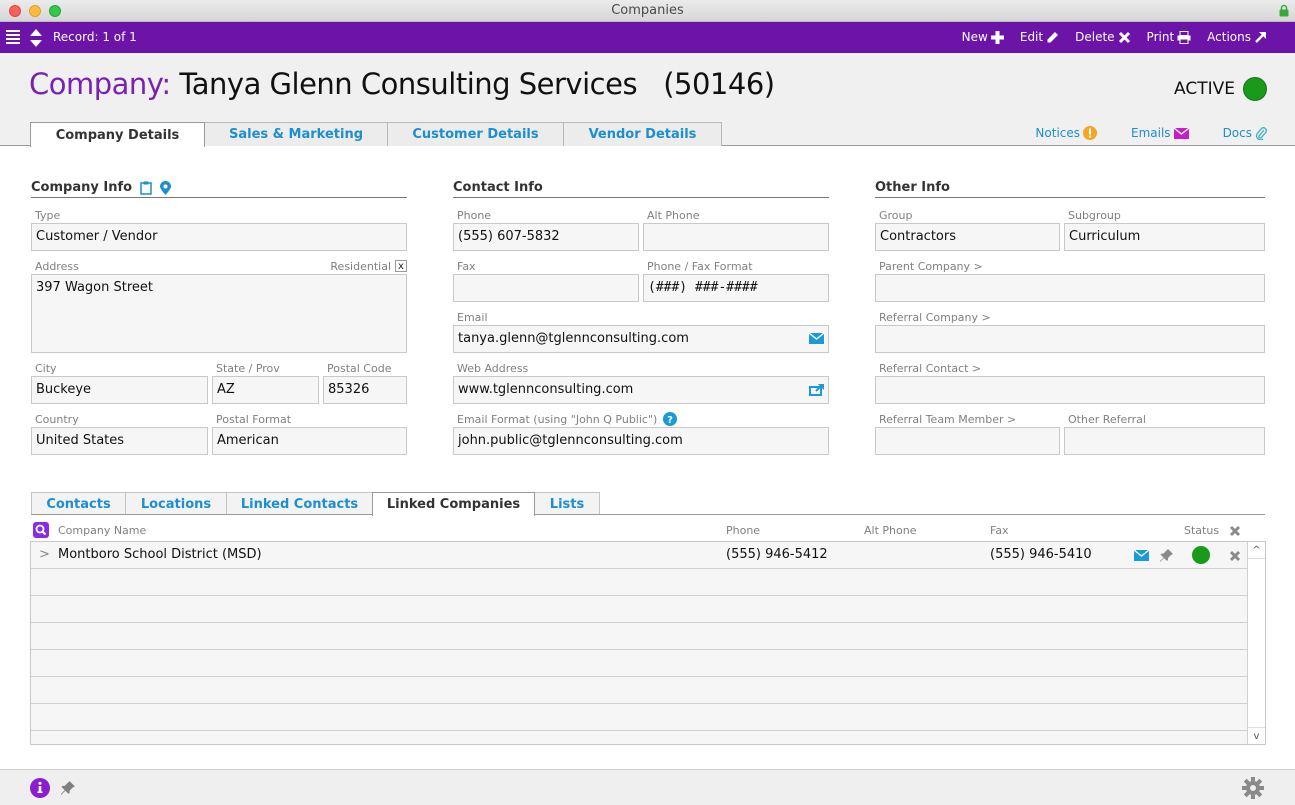 The width and height of the screenshot is (1295, 805). I want to click on company-id: (50146), so click(719, 84).